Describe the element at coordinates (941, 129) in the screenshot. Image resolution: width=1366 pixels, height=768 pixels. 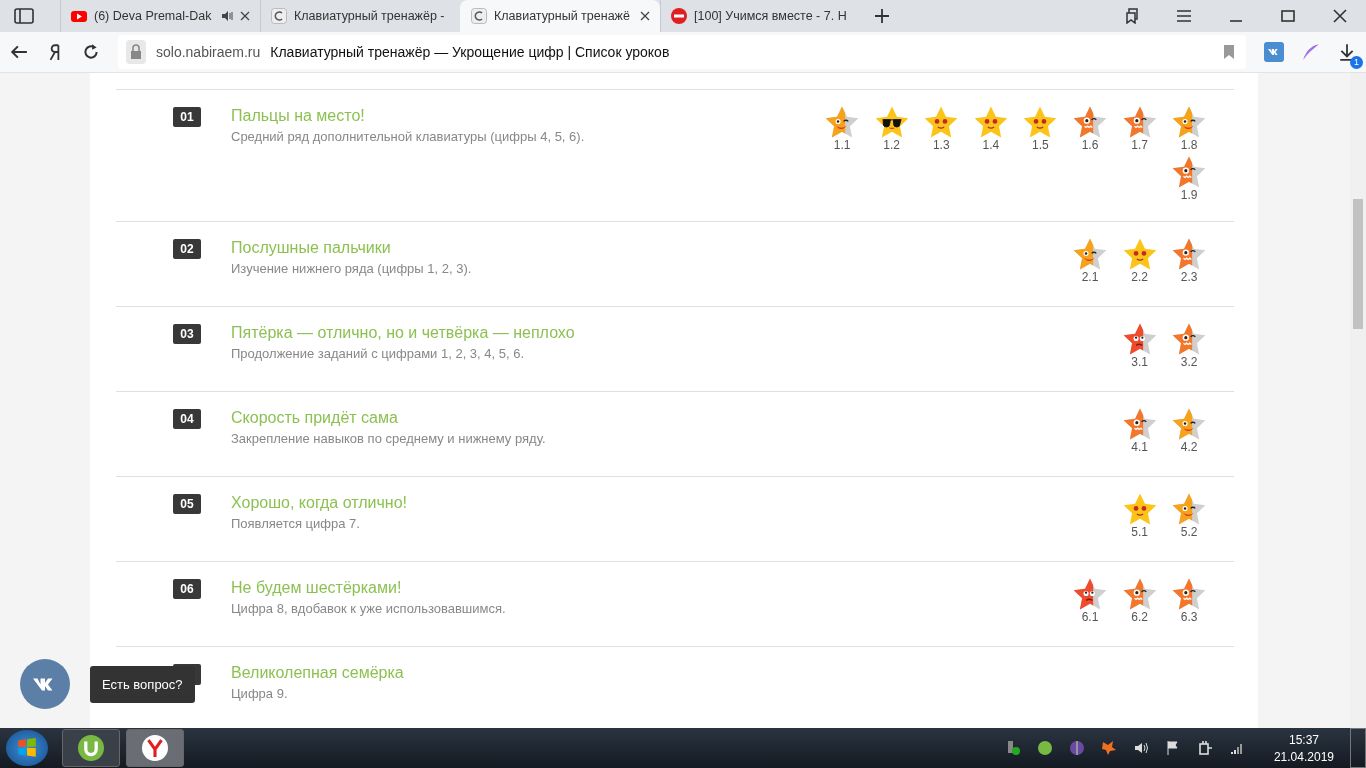
I see `exercise-result-link: 1.3` at that location.